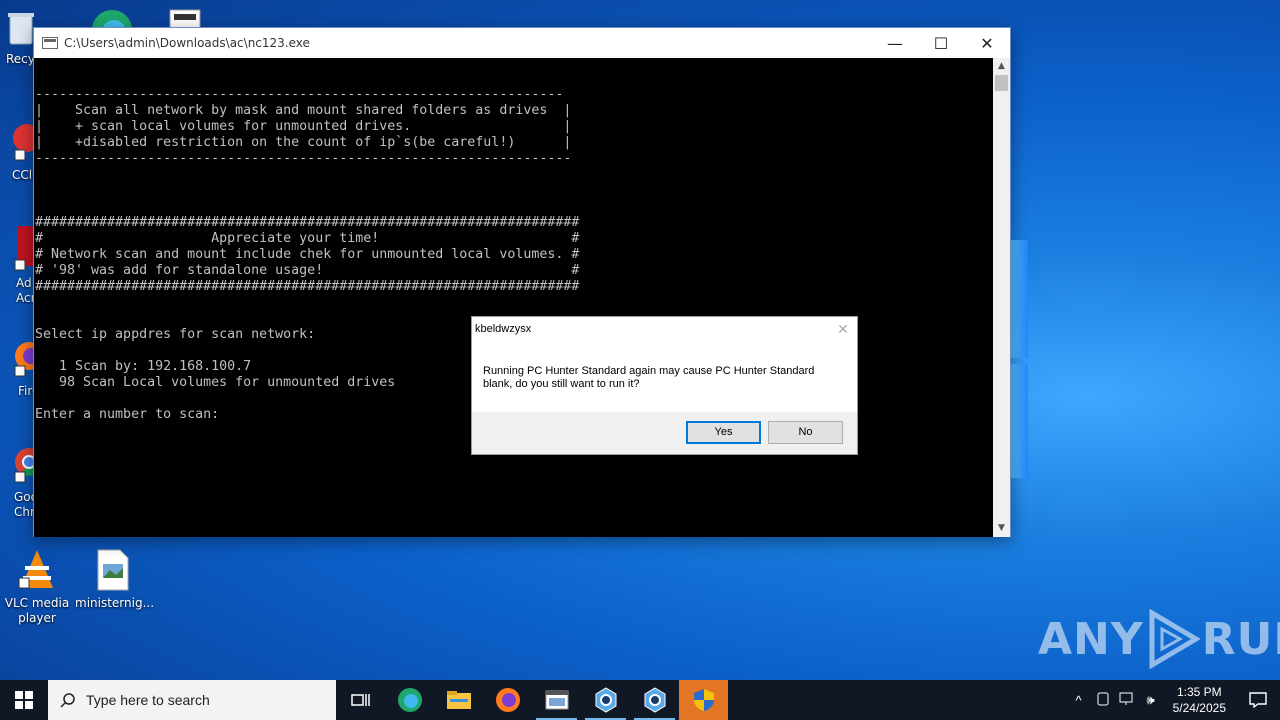  Describe the element at coordinates (895, 43) in the screenshot. I see `minimize-button: —` at that location.